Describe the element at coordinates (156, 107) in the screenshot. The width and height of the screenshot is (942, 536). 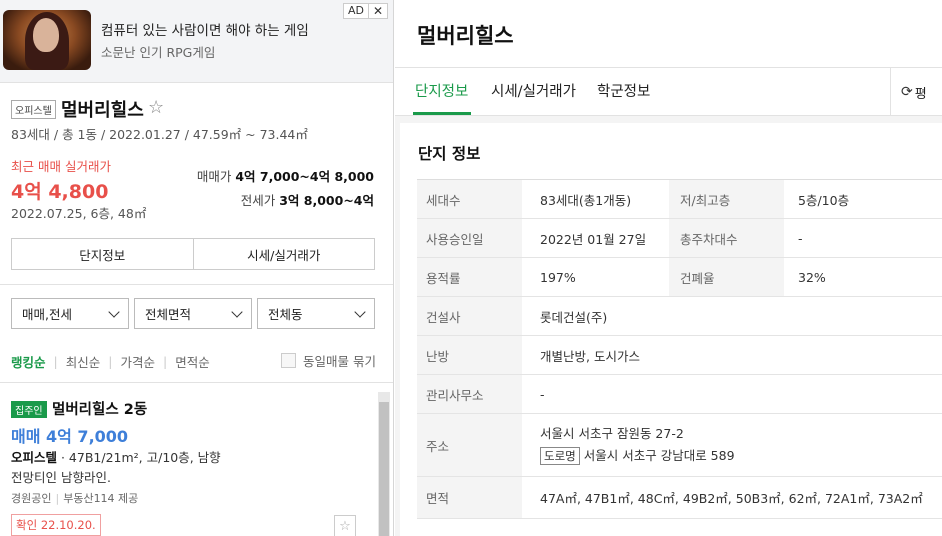
I see `favorite-star-icon: ☆` at that location.